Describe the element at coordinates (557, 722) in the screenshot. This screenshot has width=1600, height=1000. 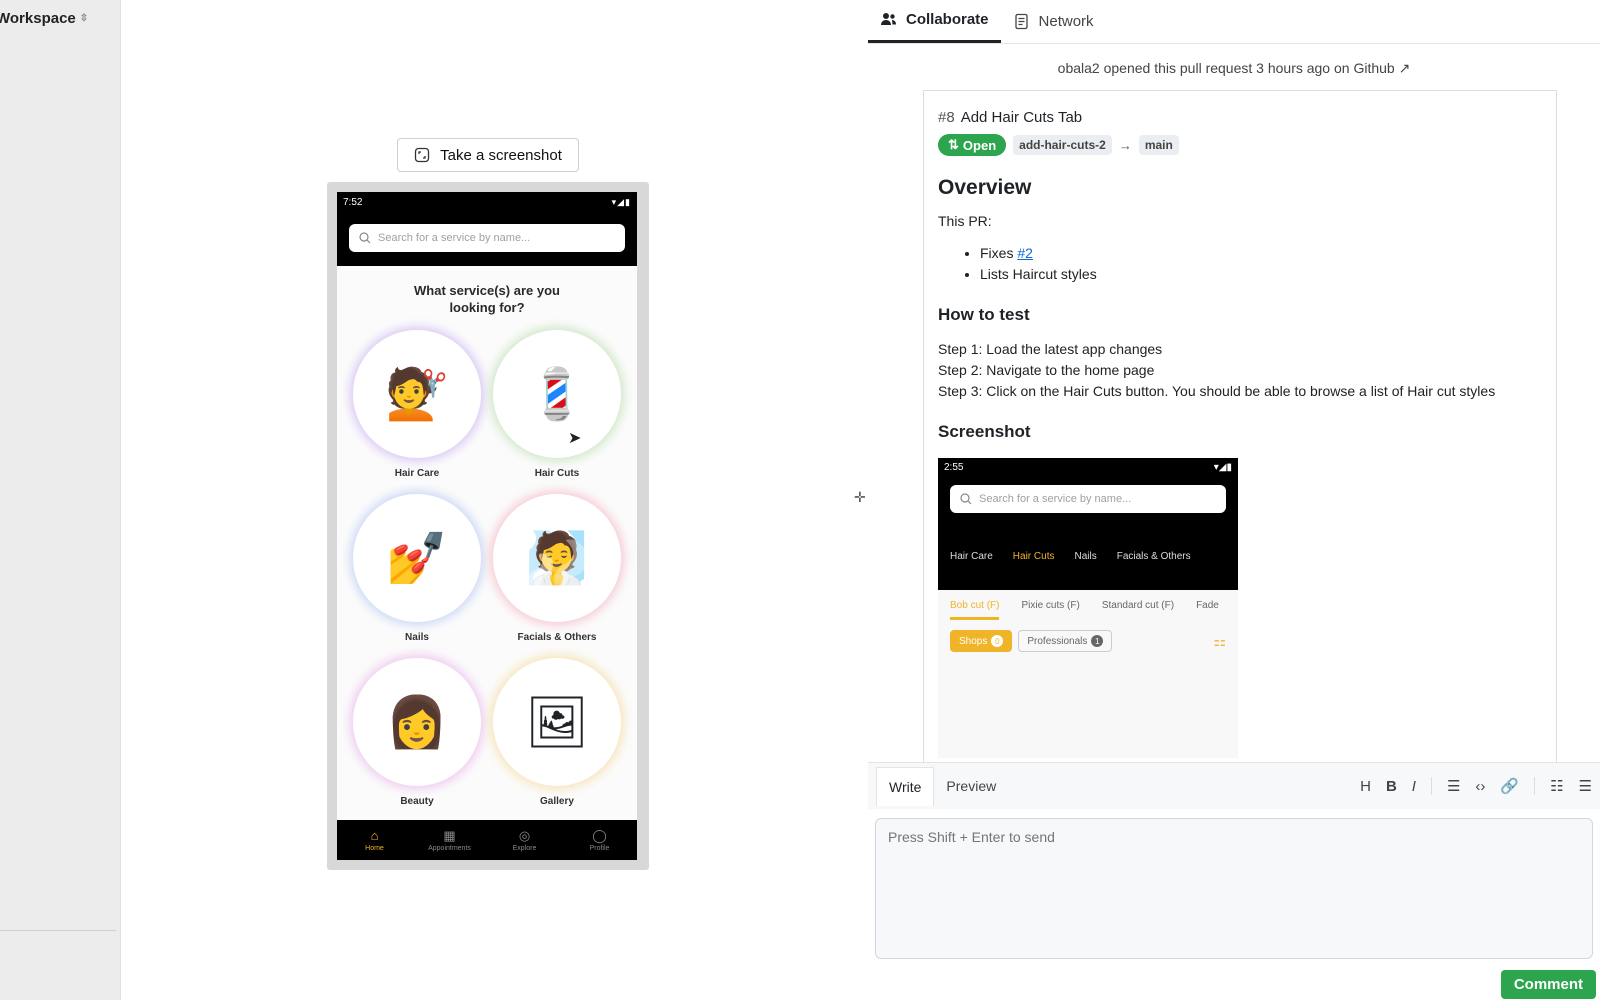
I see `gallery-illustration-icon: 🖼` at that location.